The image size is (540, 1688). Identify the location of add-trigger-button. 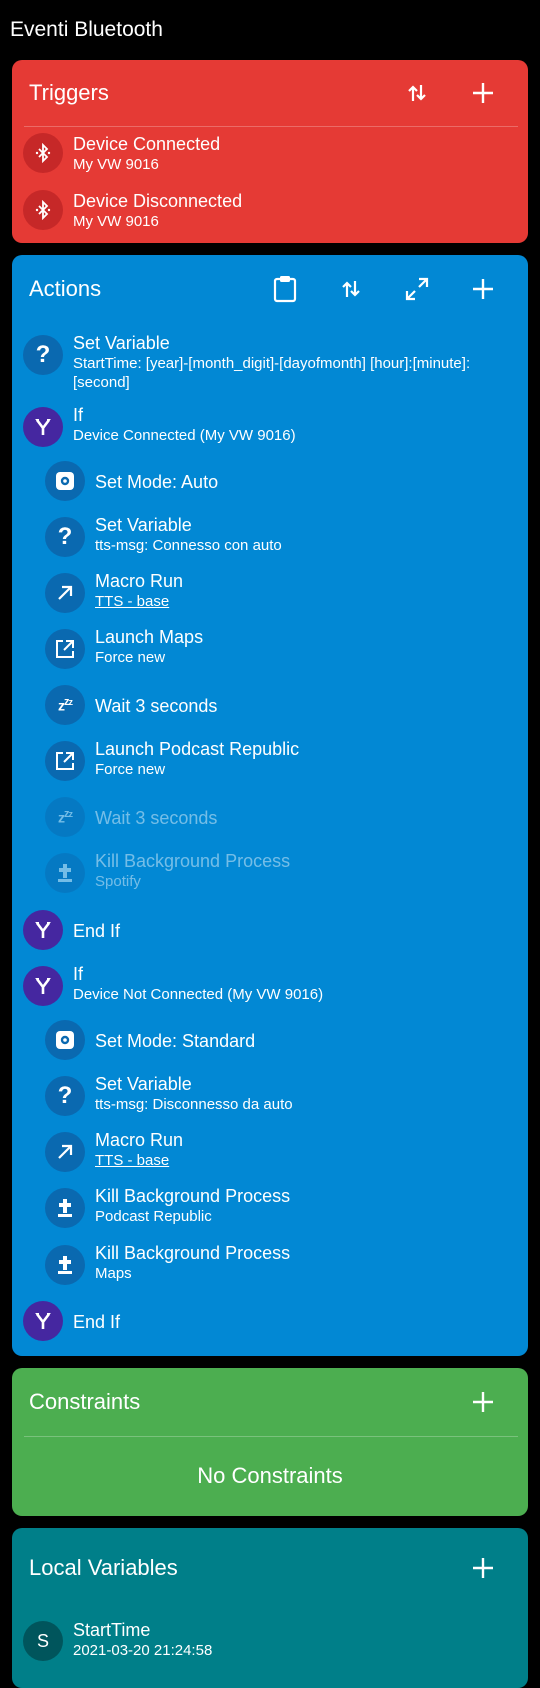
(483, 93).